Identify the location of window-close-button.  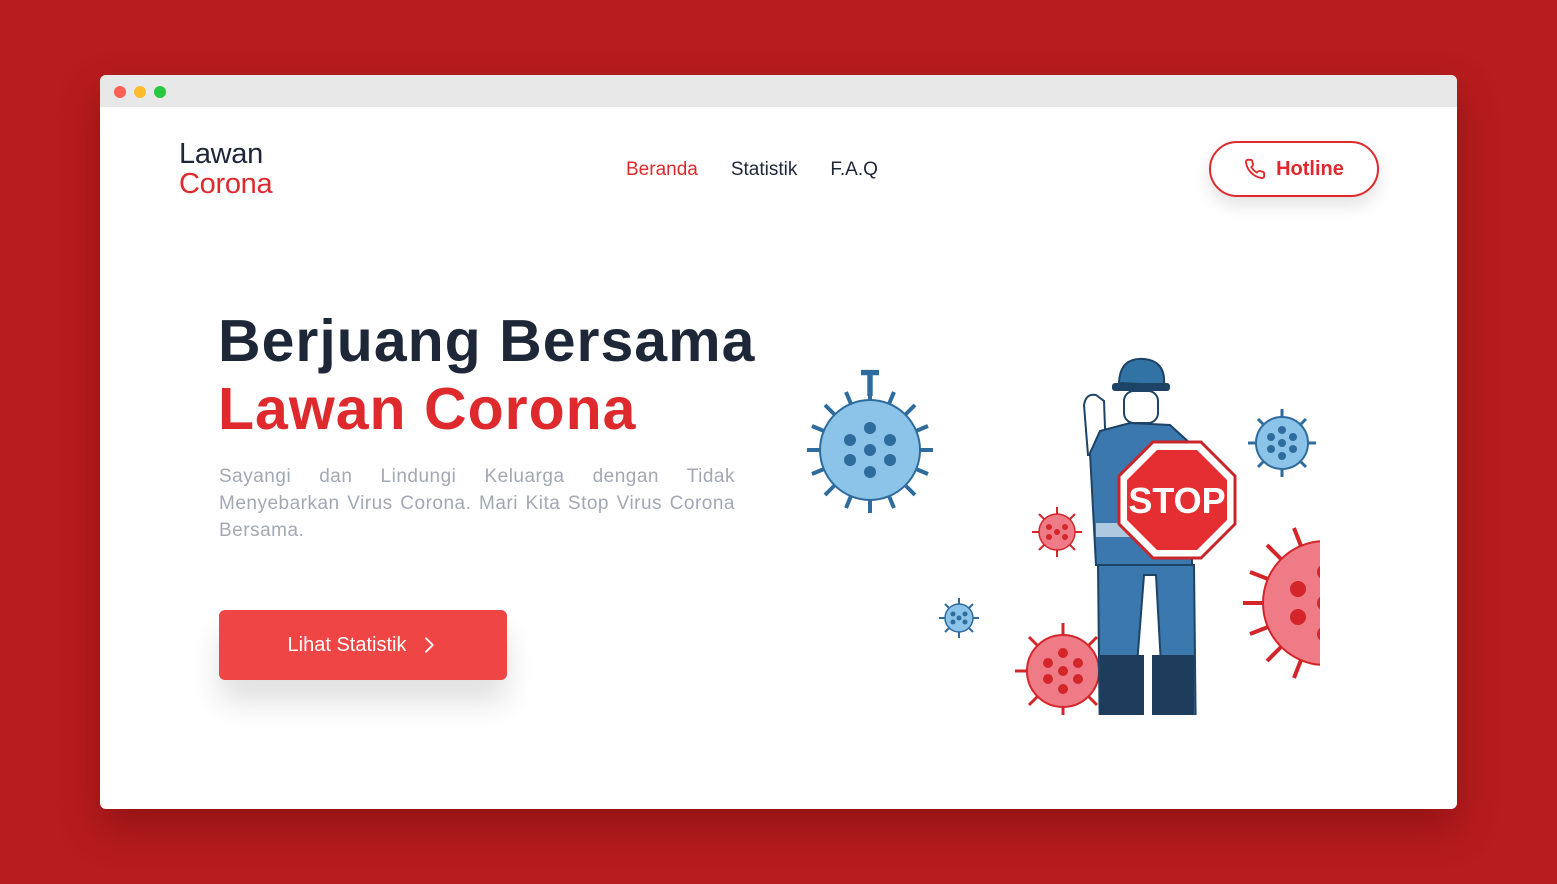
(120, 92).